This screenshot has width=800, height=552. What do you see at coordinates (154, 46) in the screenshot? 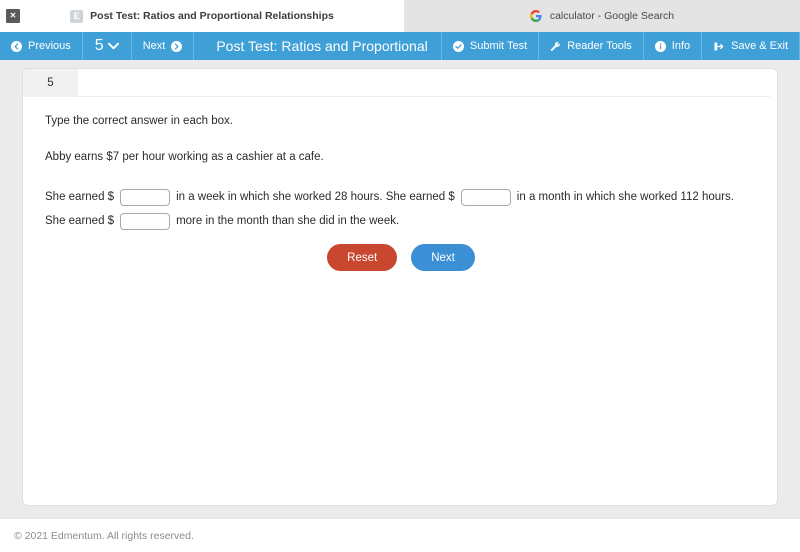
I see `next-label-toolbar: Next` at bounding box center [154, 46].